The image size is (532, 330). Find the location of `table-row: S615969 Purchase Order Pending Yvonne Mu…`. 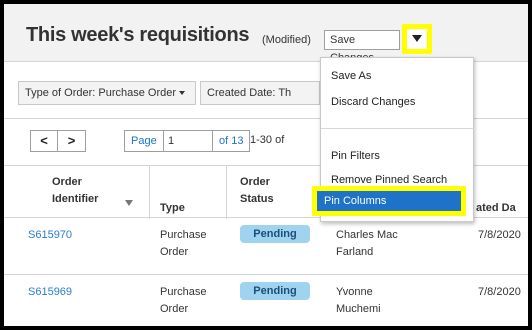

table-row: S615969 Purchase Order Pending Yvonne Mu… is located at coordinates (266, 301).